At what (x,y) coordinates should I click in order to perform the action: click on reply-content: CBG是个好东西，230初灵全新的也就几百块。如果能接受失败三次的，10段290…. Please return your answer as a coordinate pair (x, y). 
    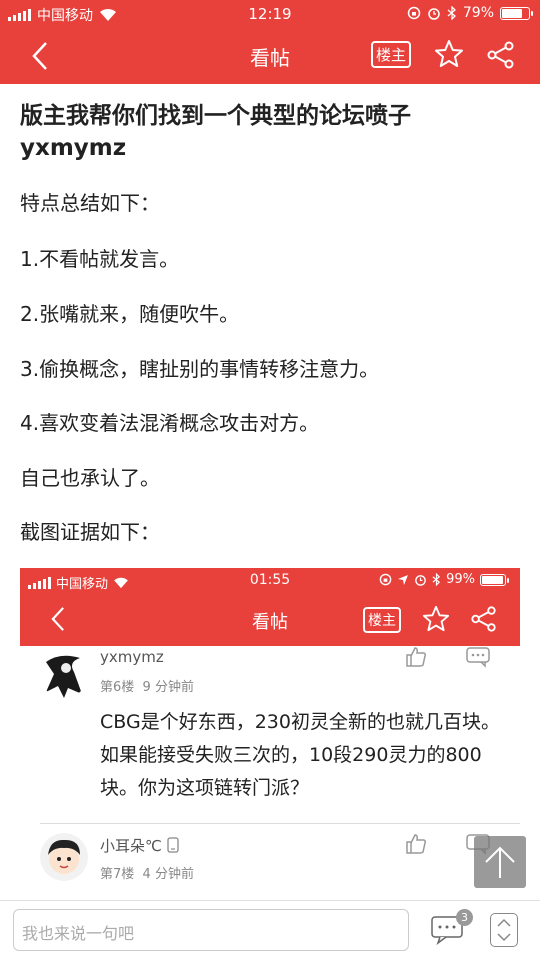
    Looking at the image, I should click on (300, 755).